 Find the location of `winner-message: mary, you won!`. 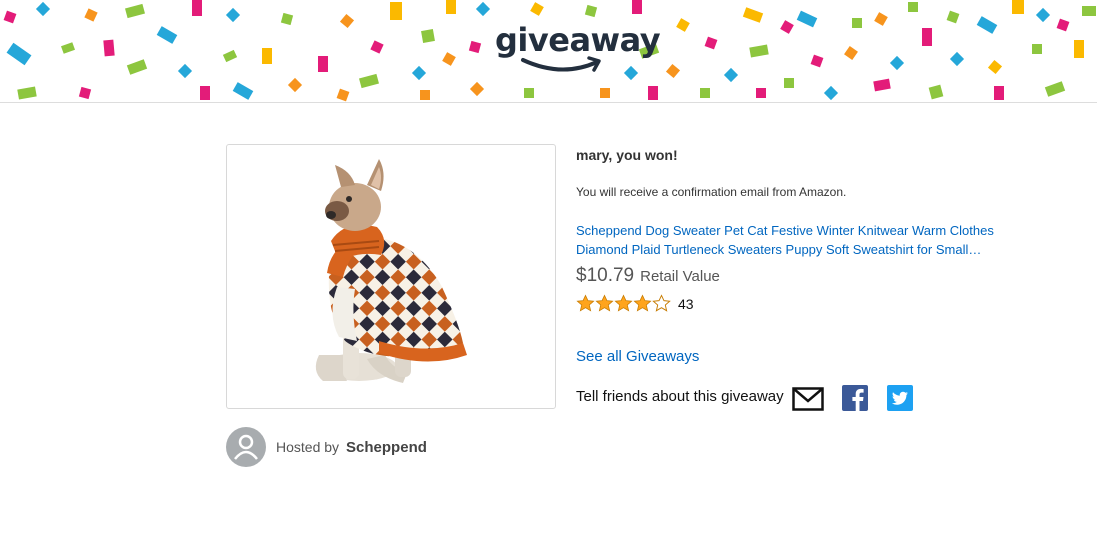

winner-message: mary, you won! is located at coordinates (627, 155).